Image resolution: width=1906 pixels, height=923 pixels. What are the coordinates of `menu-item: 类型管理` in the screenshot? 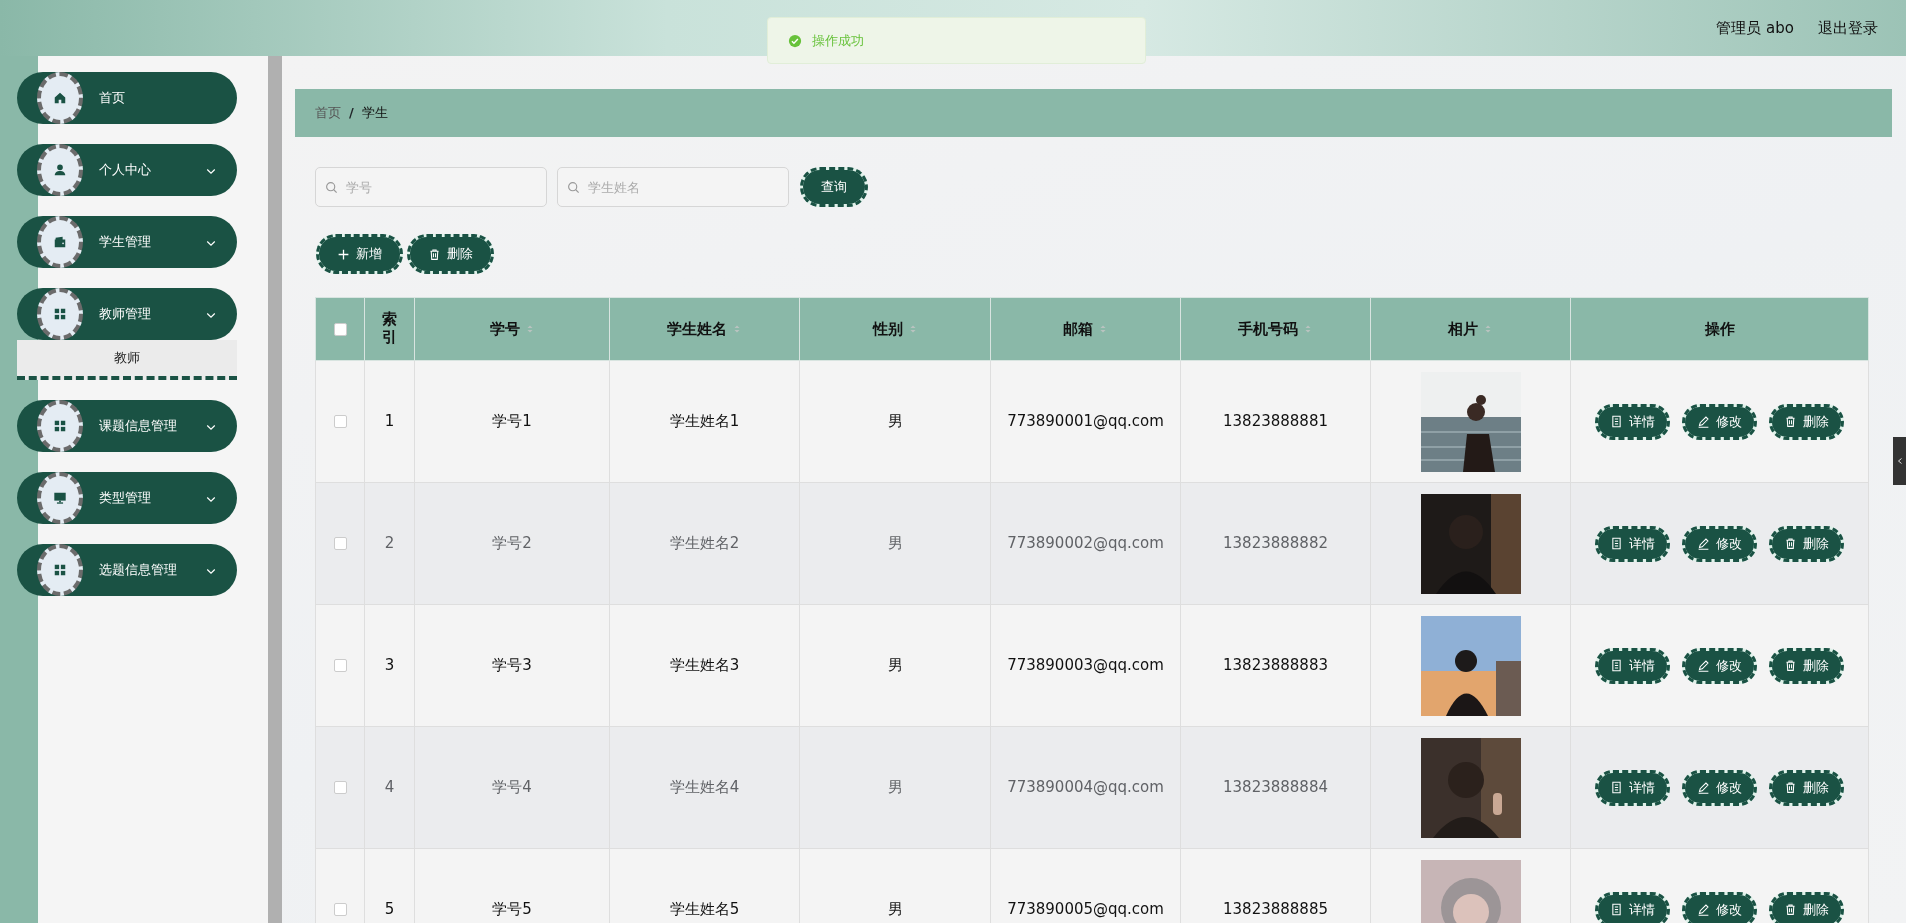 It's located at (127, 498).